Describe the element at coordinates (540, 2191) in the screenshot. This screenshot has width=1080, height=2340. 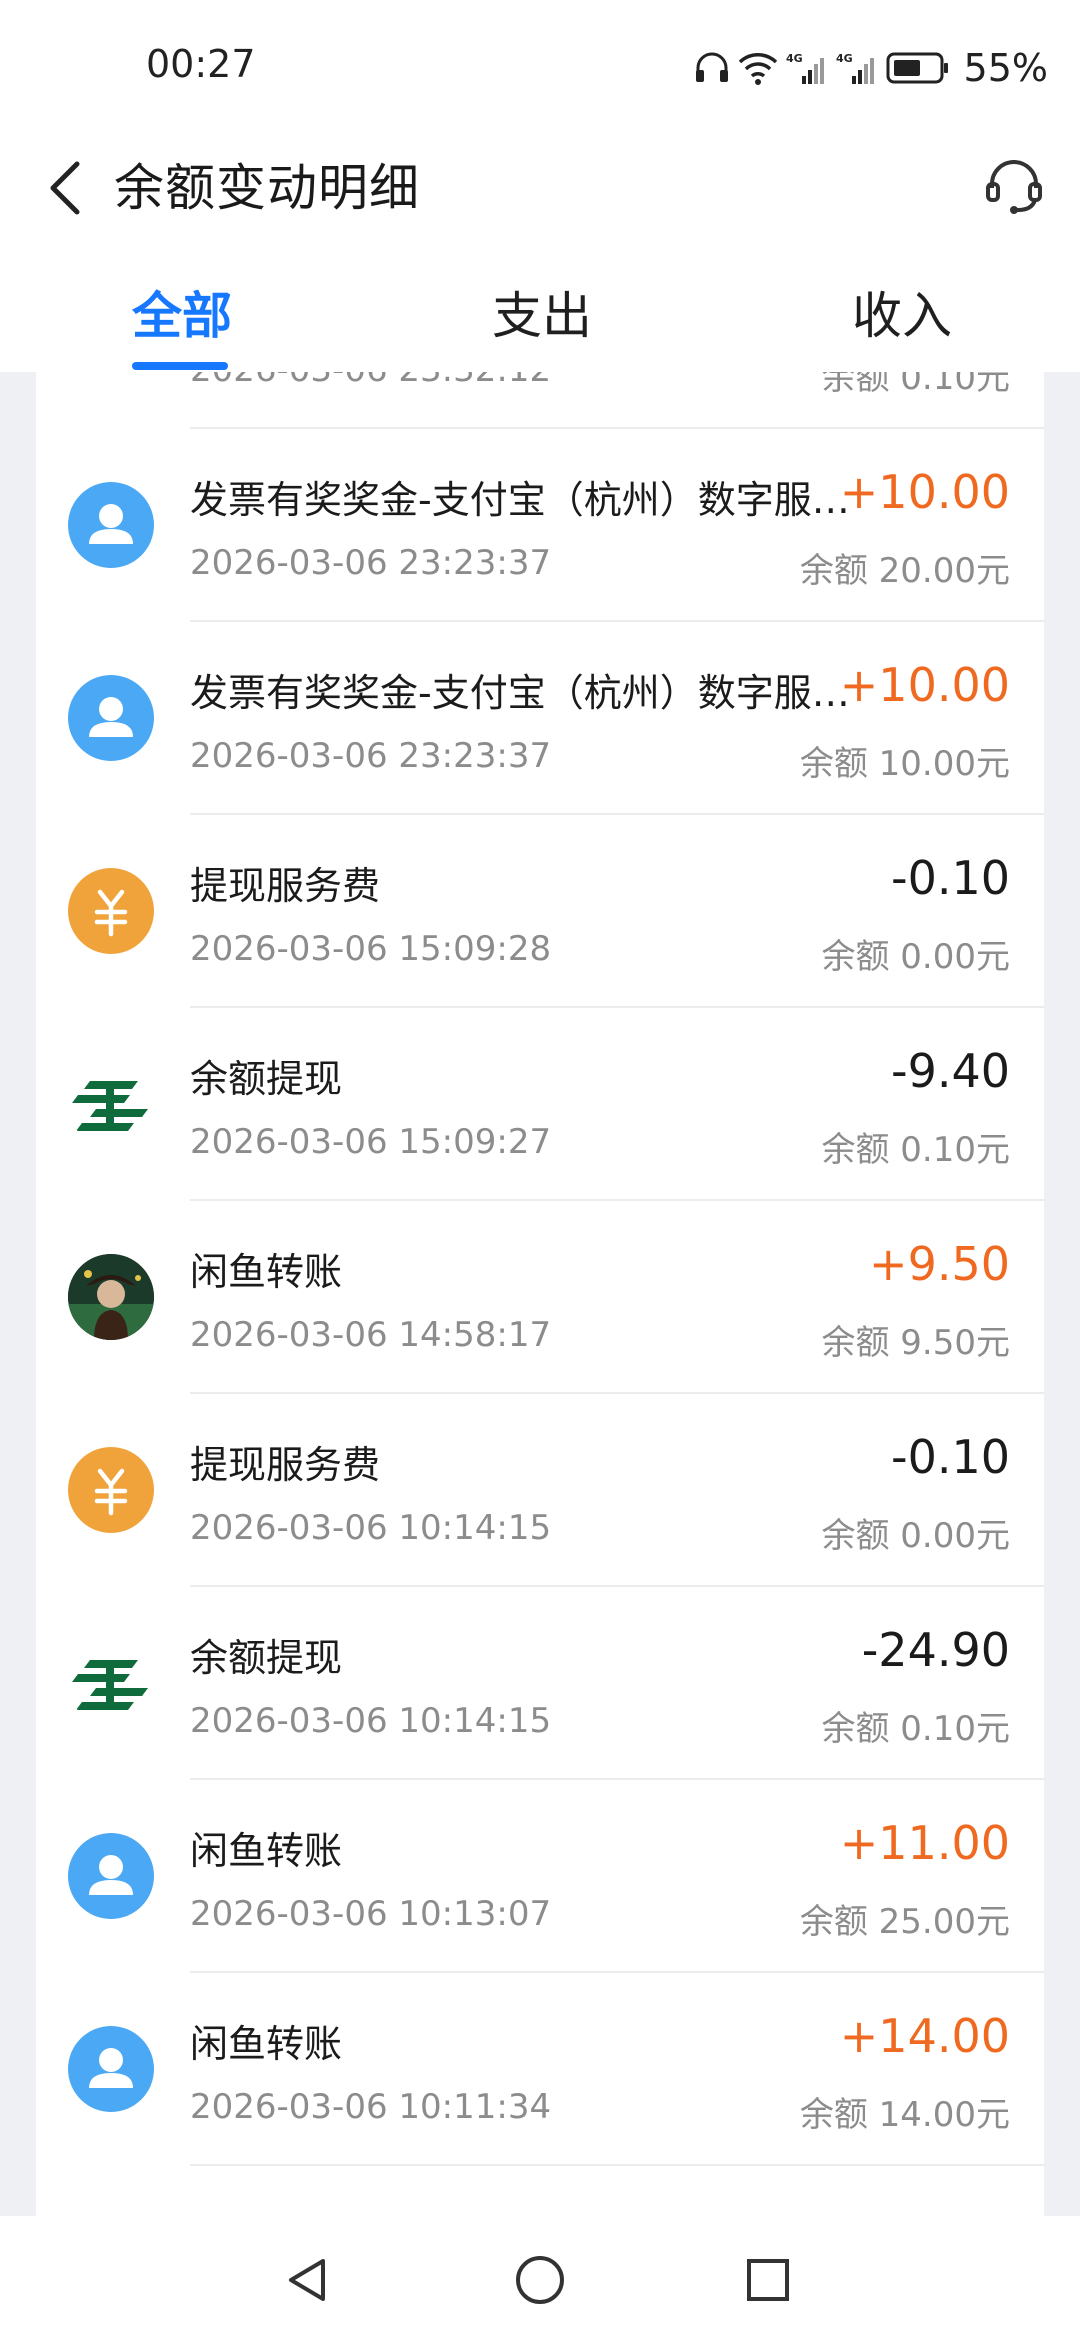
I see `transaction-row: 提现服务费` at that location.